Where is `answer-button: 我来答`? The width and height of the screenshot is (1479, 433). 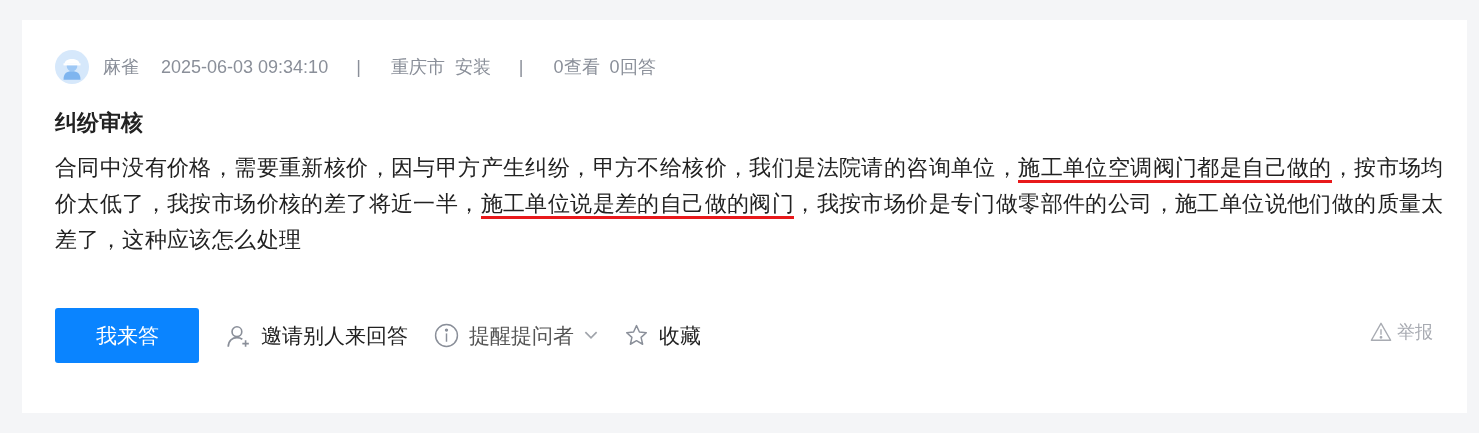 answer-button: 我来答 is located at coordinates (127, 335).